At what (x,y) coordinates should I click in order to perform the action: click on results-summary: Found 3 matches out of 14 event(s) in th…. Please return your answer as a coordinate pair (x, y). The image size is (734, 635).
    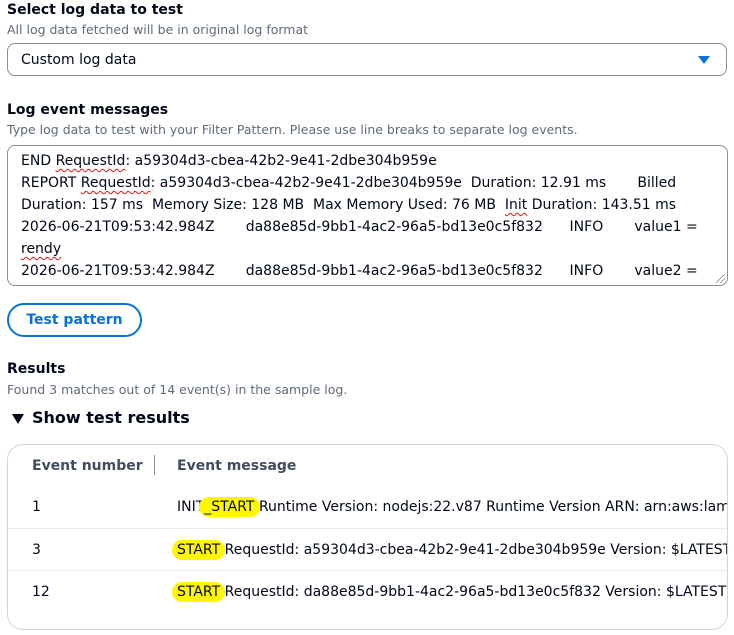
    Looking at the image, I should click on (177, 389).